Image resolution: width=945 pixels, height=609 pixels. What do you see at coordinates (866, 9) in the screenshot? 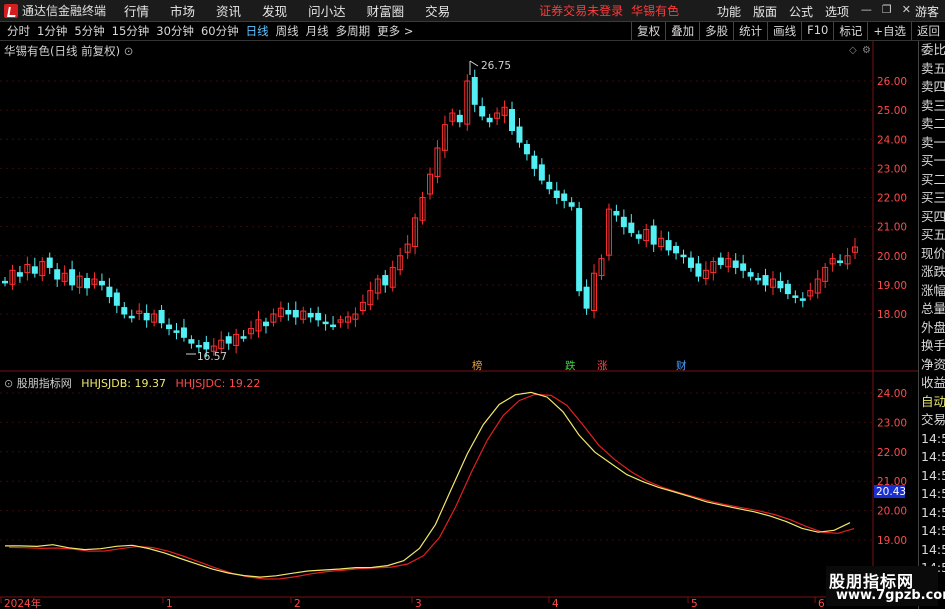
I see `minimize-icon: —` at bounding box center [866, 9].